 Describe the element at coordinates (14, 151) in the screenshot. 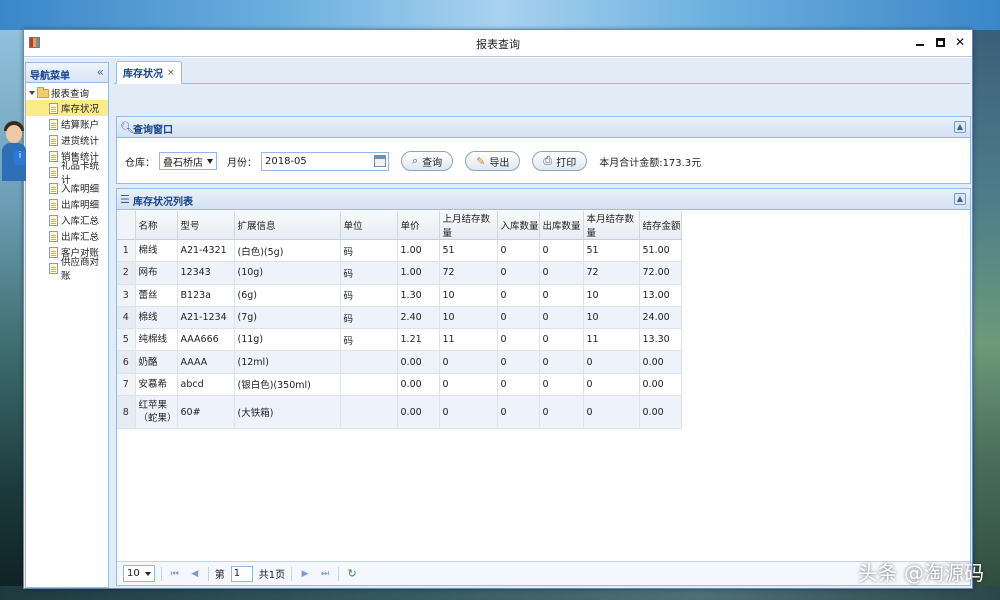

I see `avatar: i` at that location.